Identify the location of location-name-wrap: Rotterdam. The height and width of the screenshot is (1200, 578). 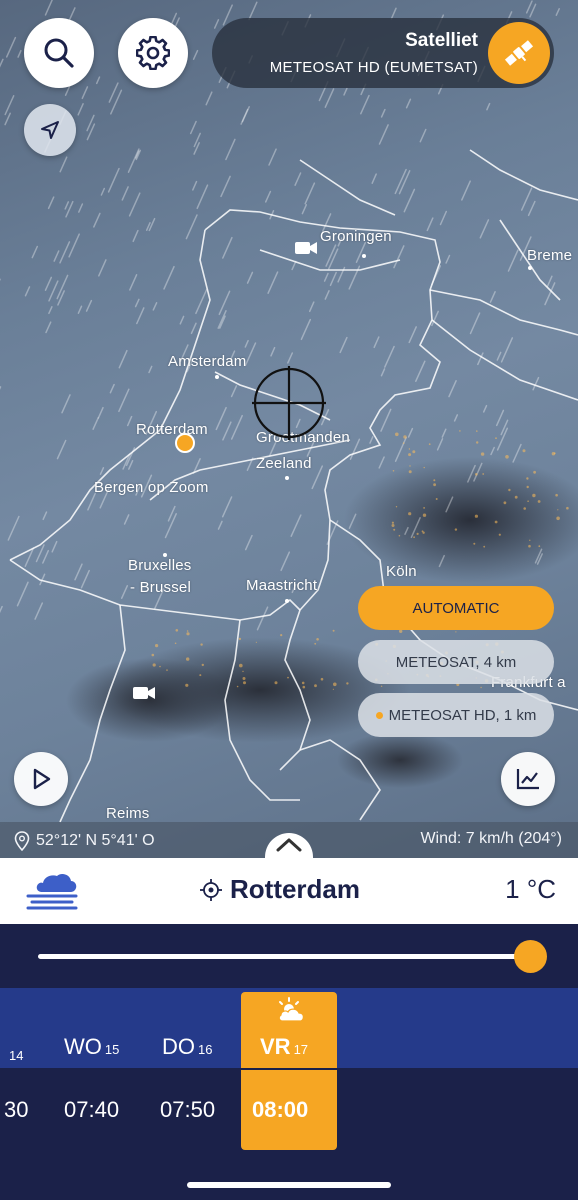
(280, 889).